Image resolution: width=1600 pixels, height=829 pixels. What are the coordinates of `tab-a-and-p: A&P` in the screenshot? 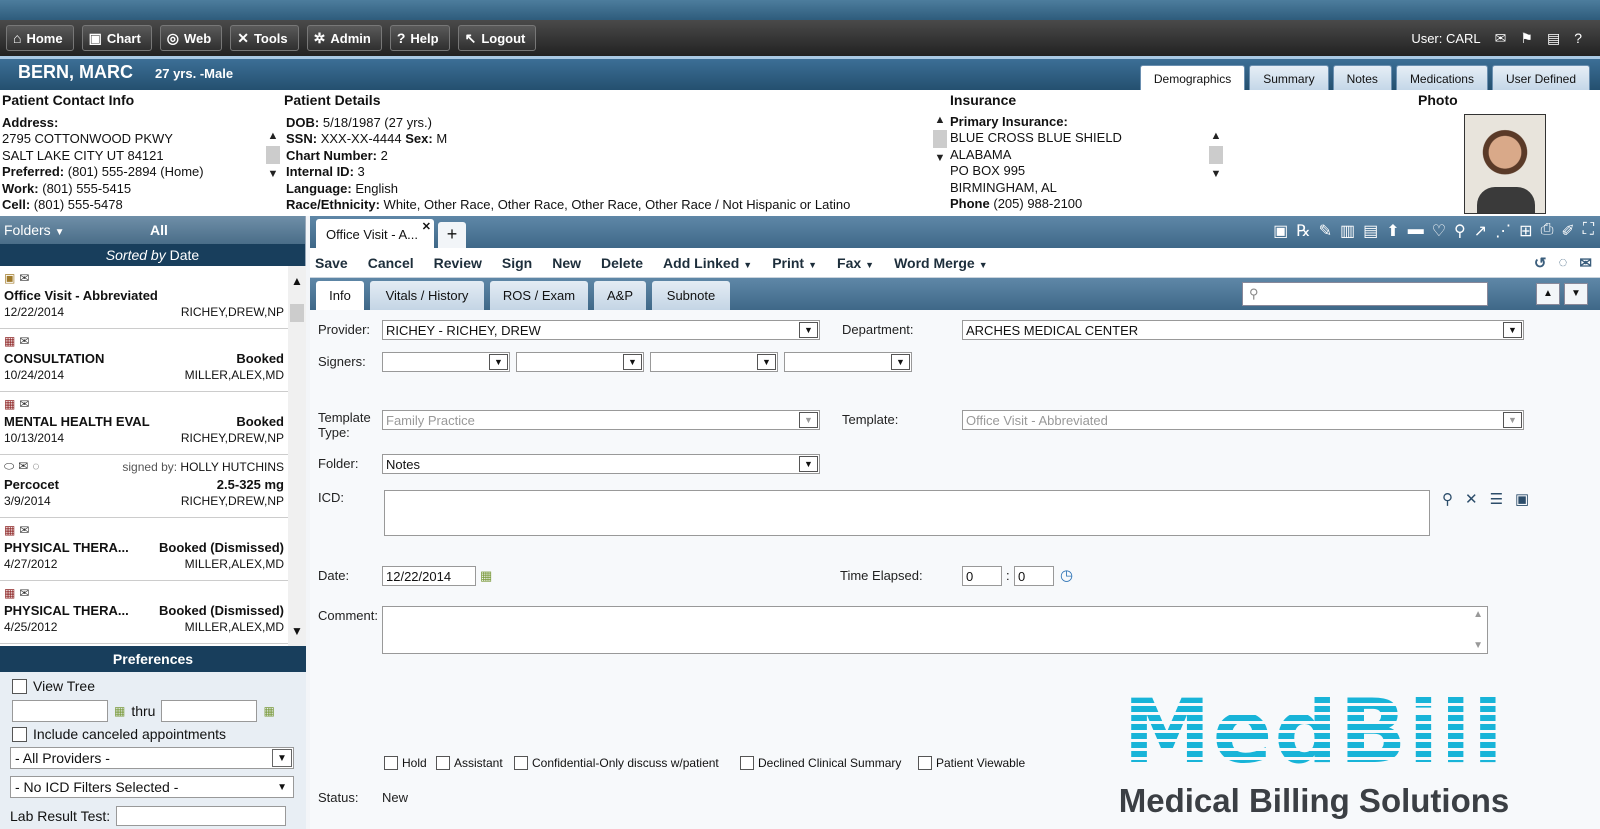 It's located at (620, 295).